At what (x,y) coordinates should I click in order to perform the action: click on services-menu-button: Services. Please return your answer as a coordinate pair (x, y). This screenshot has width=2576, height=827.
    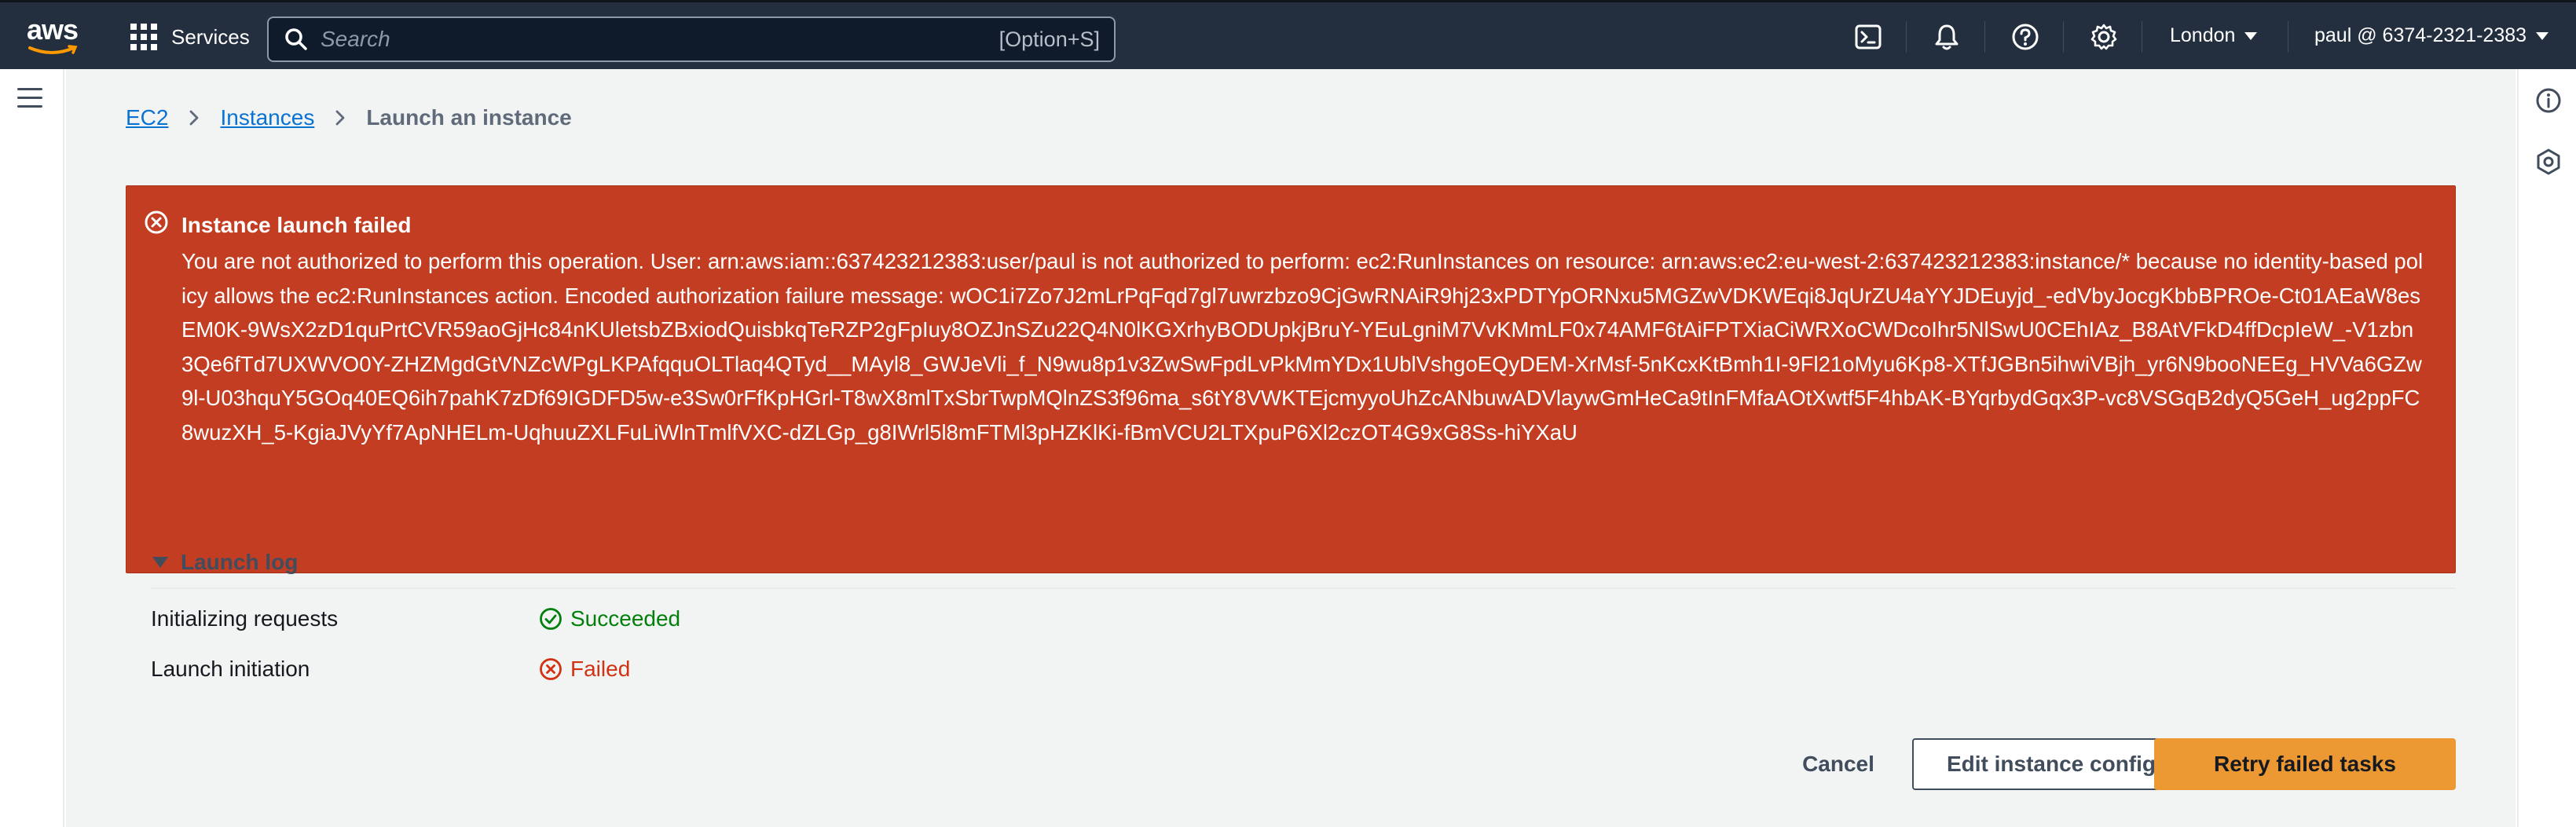
    Looking at the image, I should click on (190, 37).